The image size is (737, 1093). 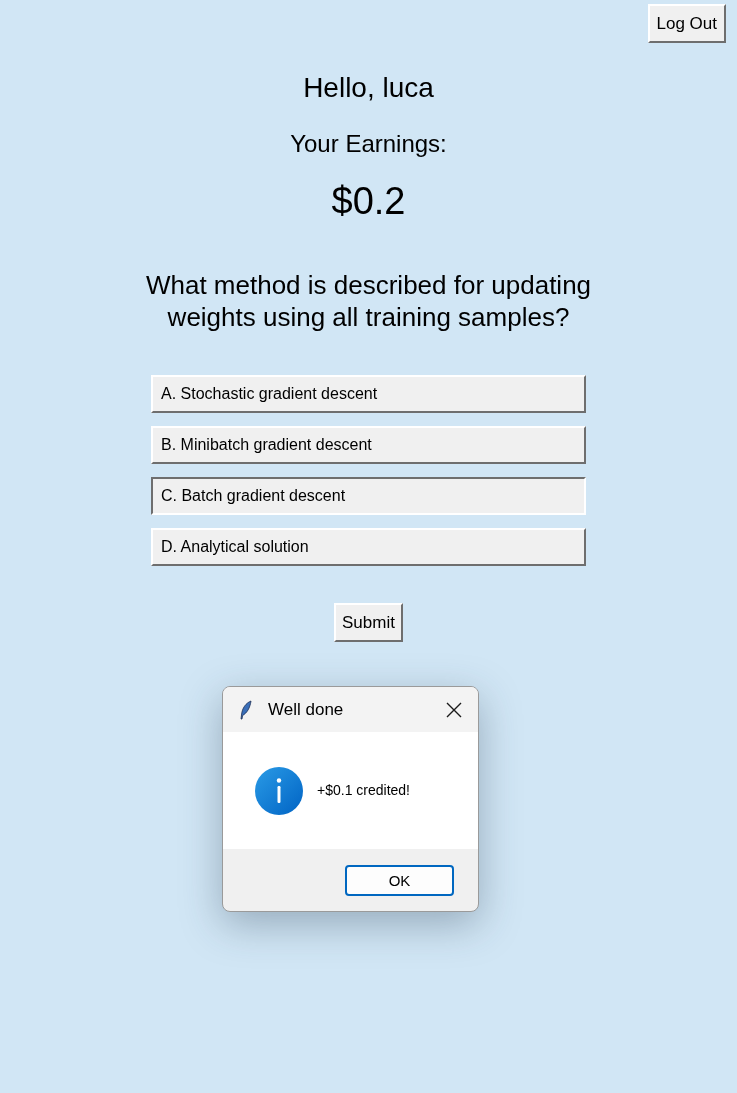 What do you see at coordinates (368, 301) in the screenshot?
I see `question-text: What method is described for updating weights using all training samples?` at bounding box center [368, 301].